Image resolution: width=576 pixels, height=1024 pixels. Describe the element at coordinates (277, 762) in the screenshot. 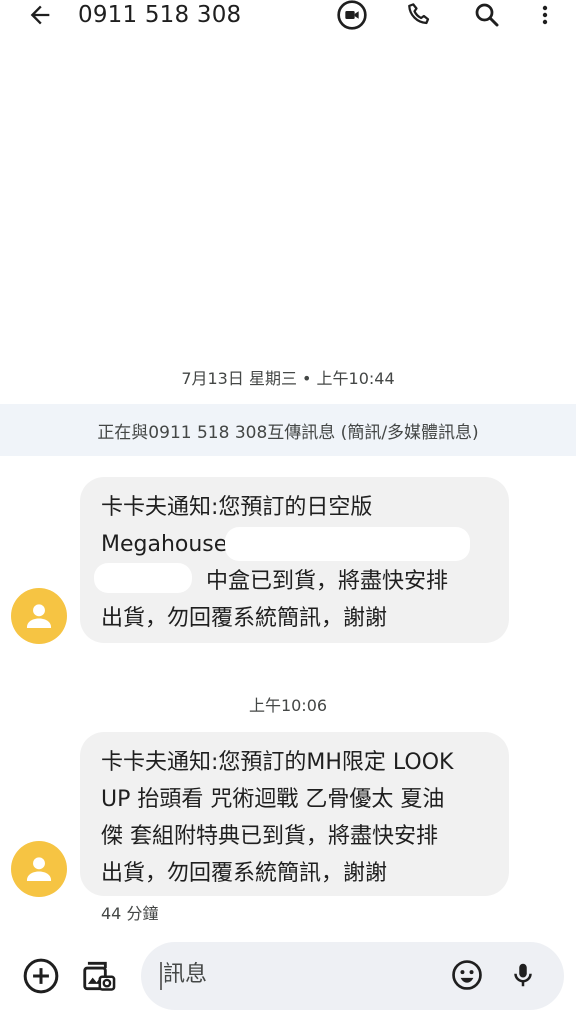

I see `message-line: 卡卡夫通知:您預訂的MH限定 LOOK` at that location.